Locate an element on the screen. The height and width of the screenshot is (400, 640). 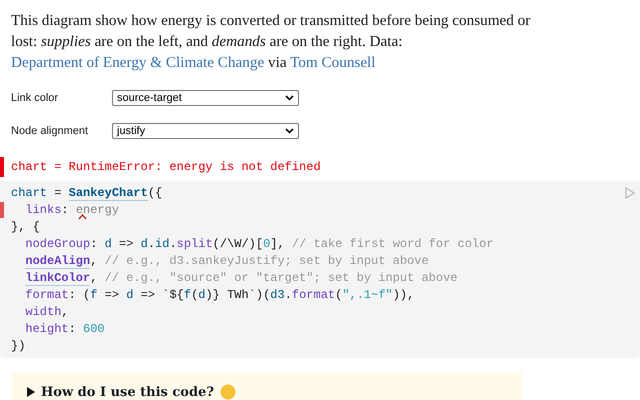
code-line: chart = SankeyChart({ is located at coordinates (86, 193).